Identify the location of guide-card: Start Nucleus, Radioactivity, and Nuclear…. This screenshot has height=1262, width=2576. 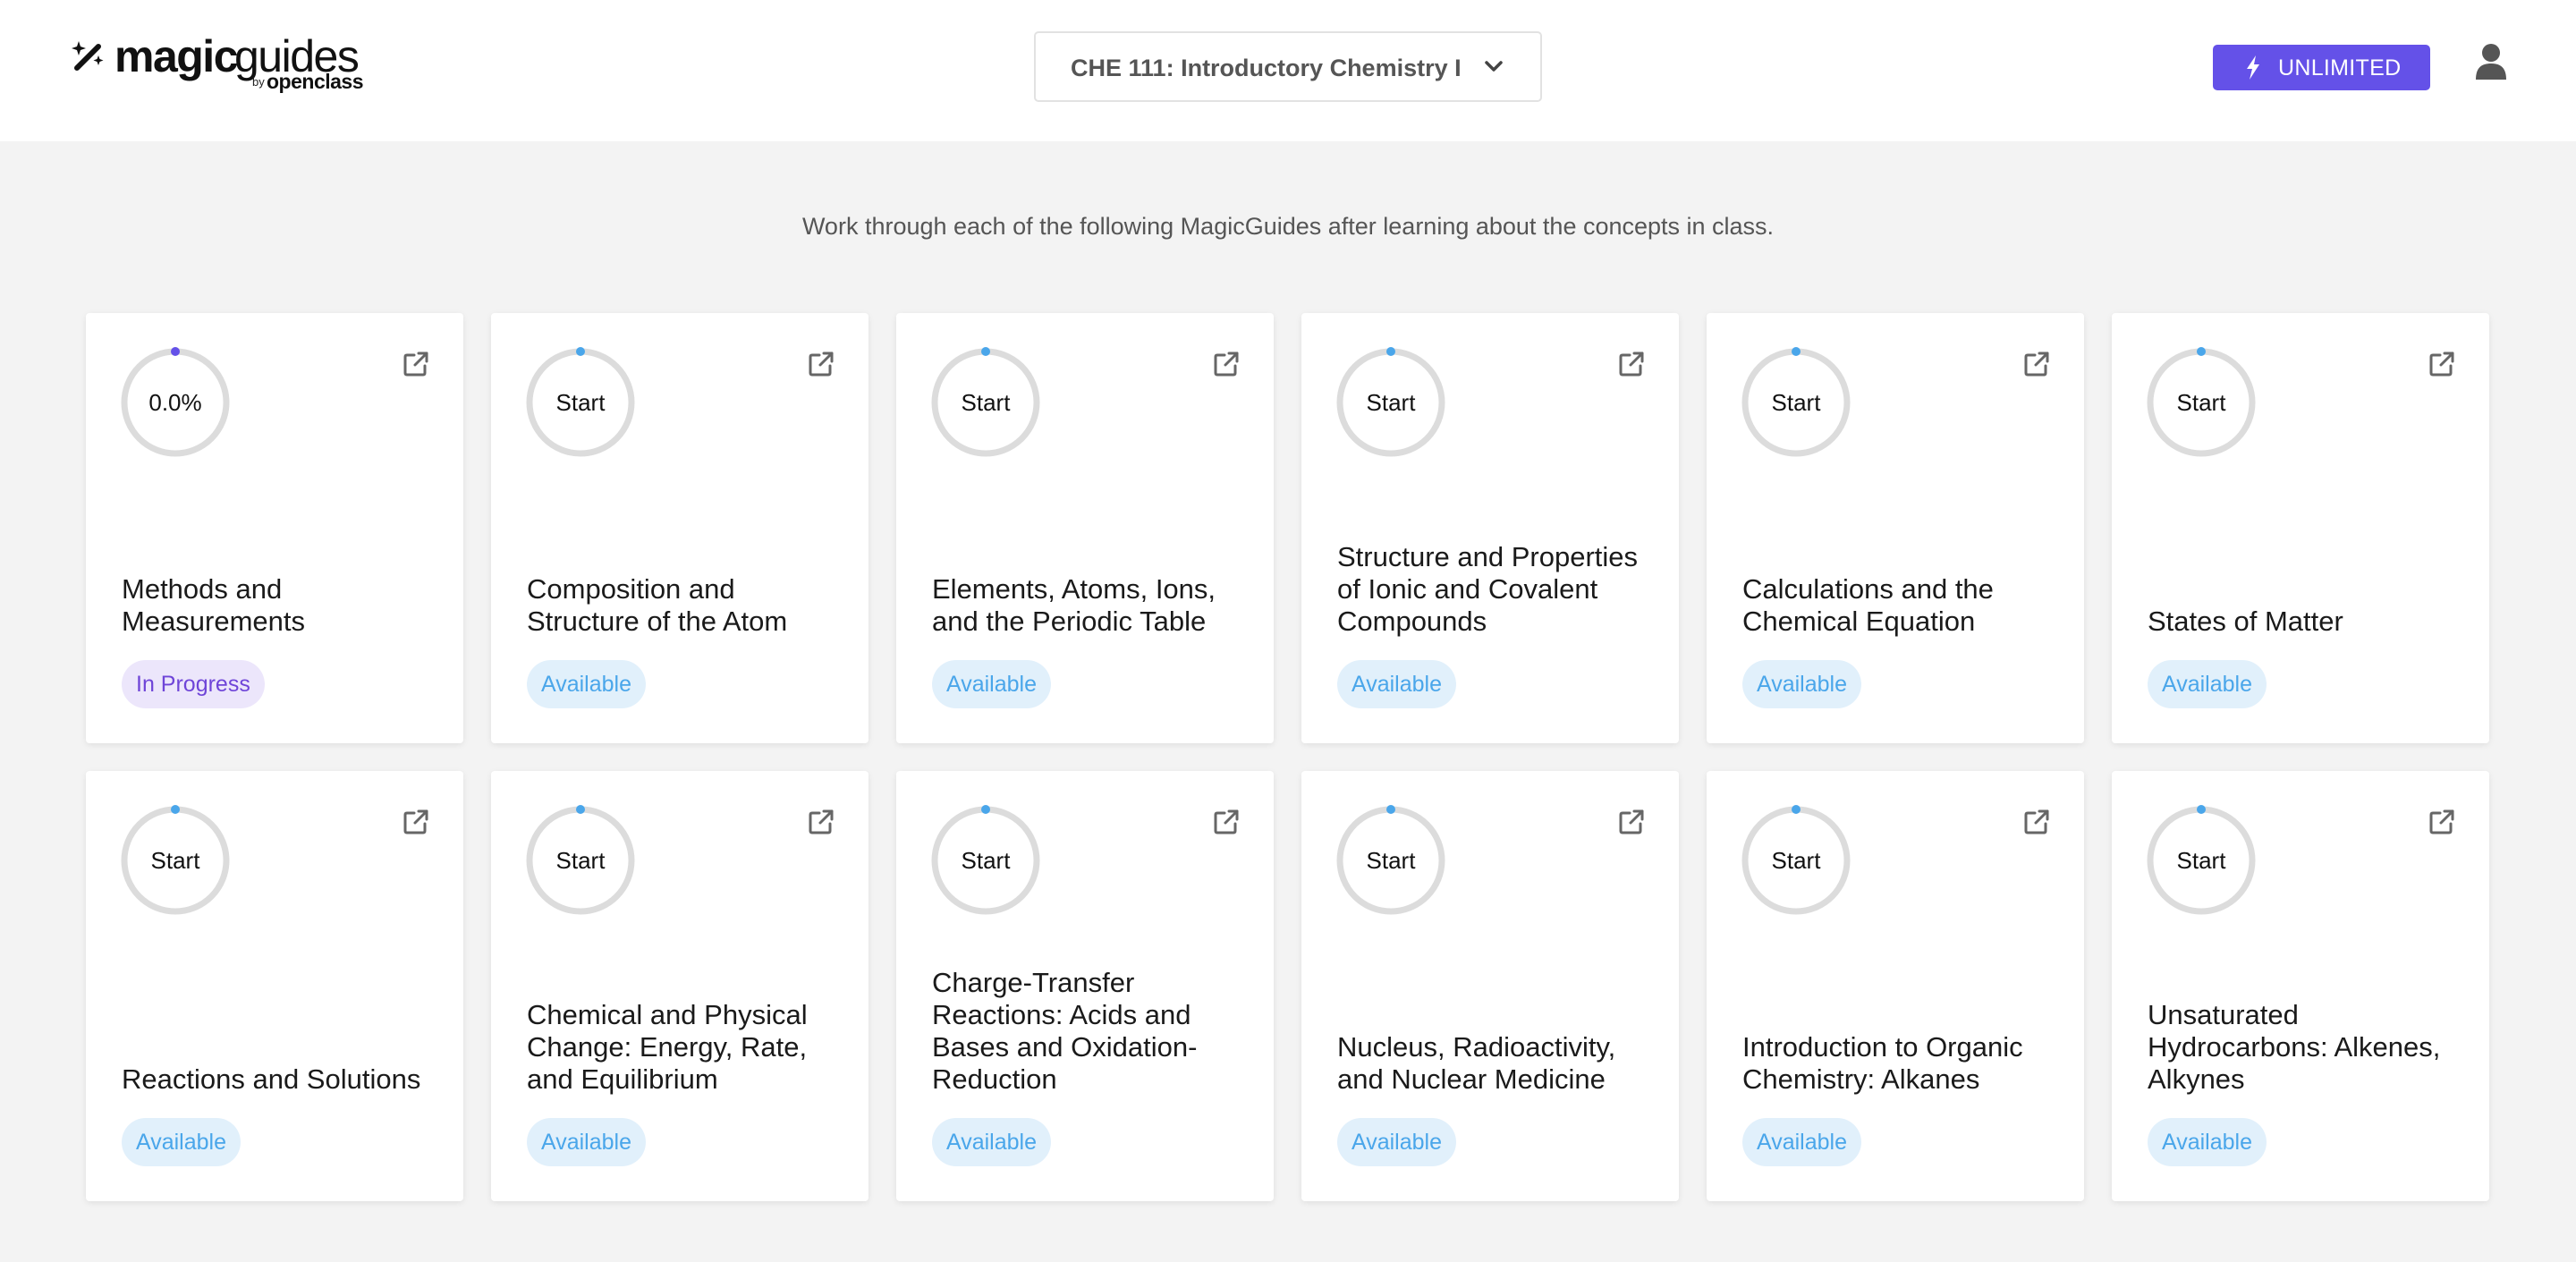
(1490, 986).